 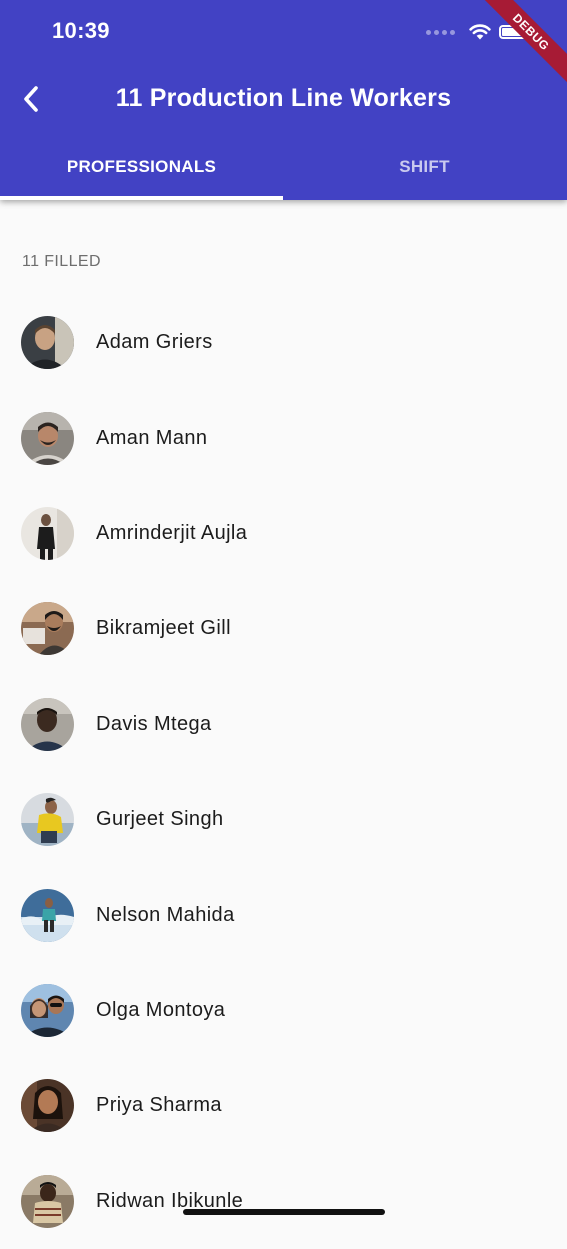 What do you see at coordinates (159, 1105) in the screenshot?
I see `worker-name: Priya Sharma` at bounding box center [159, 1105].